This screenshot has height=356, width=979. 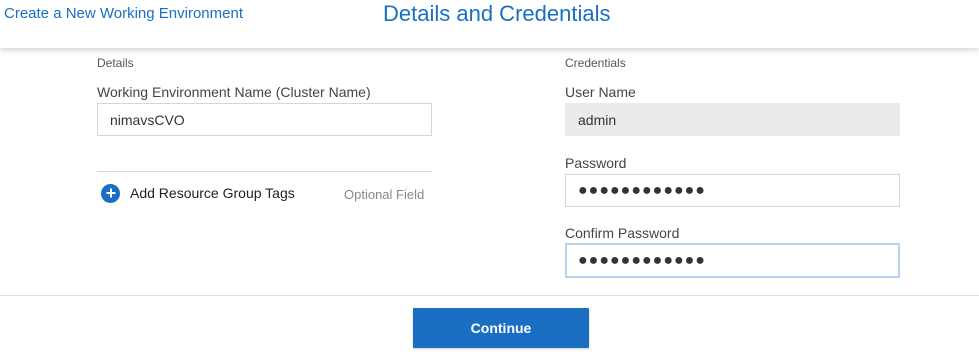 What do you see at coordinates (384, 194) in the screenshot?
I see `optional-field-label: Optional Field` at bounding box center [384, 194].